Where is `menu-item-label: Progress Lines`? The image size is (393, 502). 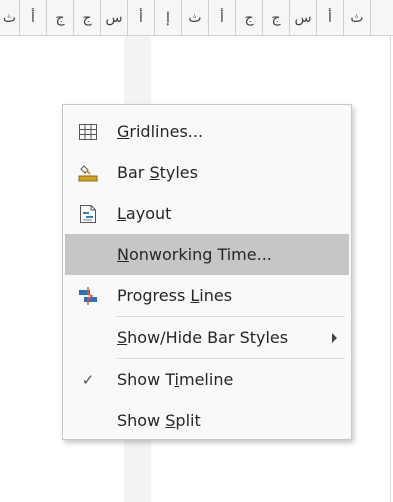
menu-item-label: Progress Lines is located at coordinates (175, 295).